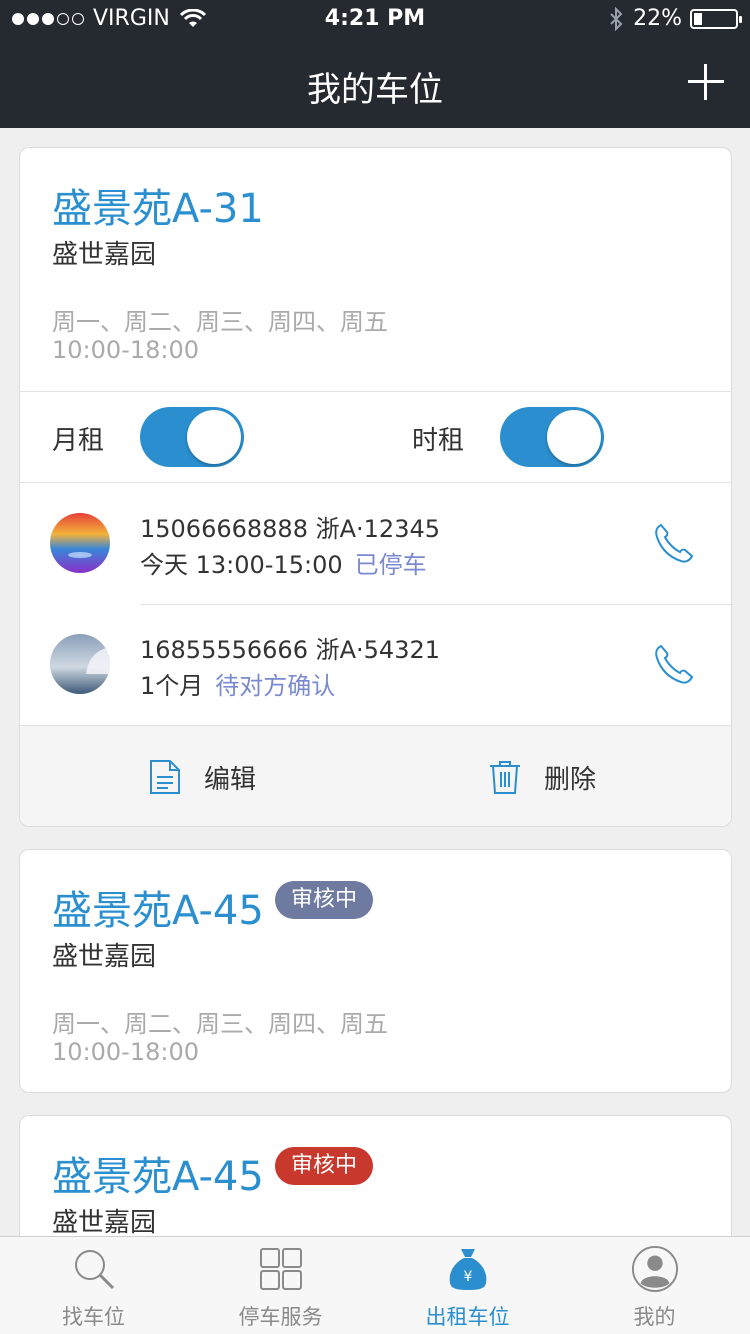  Describe the element at coordinates (241, 565) in the screenshot. I see `renter-period: 今天 13:00-15:00` at that location.